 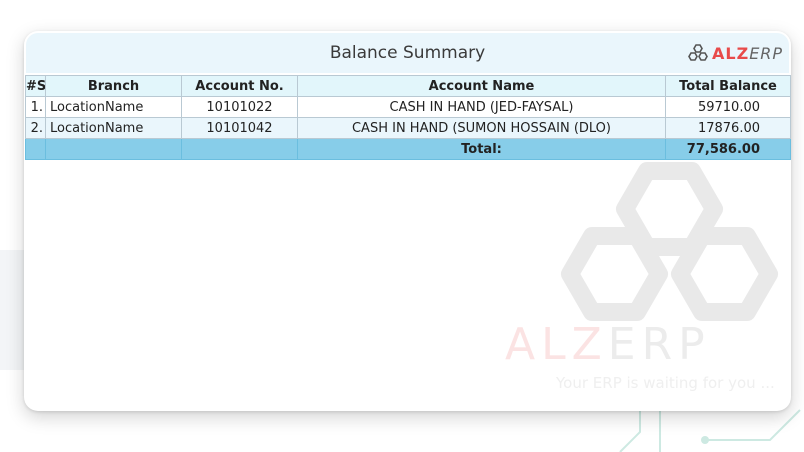 I want to click on total-row: Total: 77,586.00, so click(x=408, y=149).